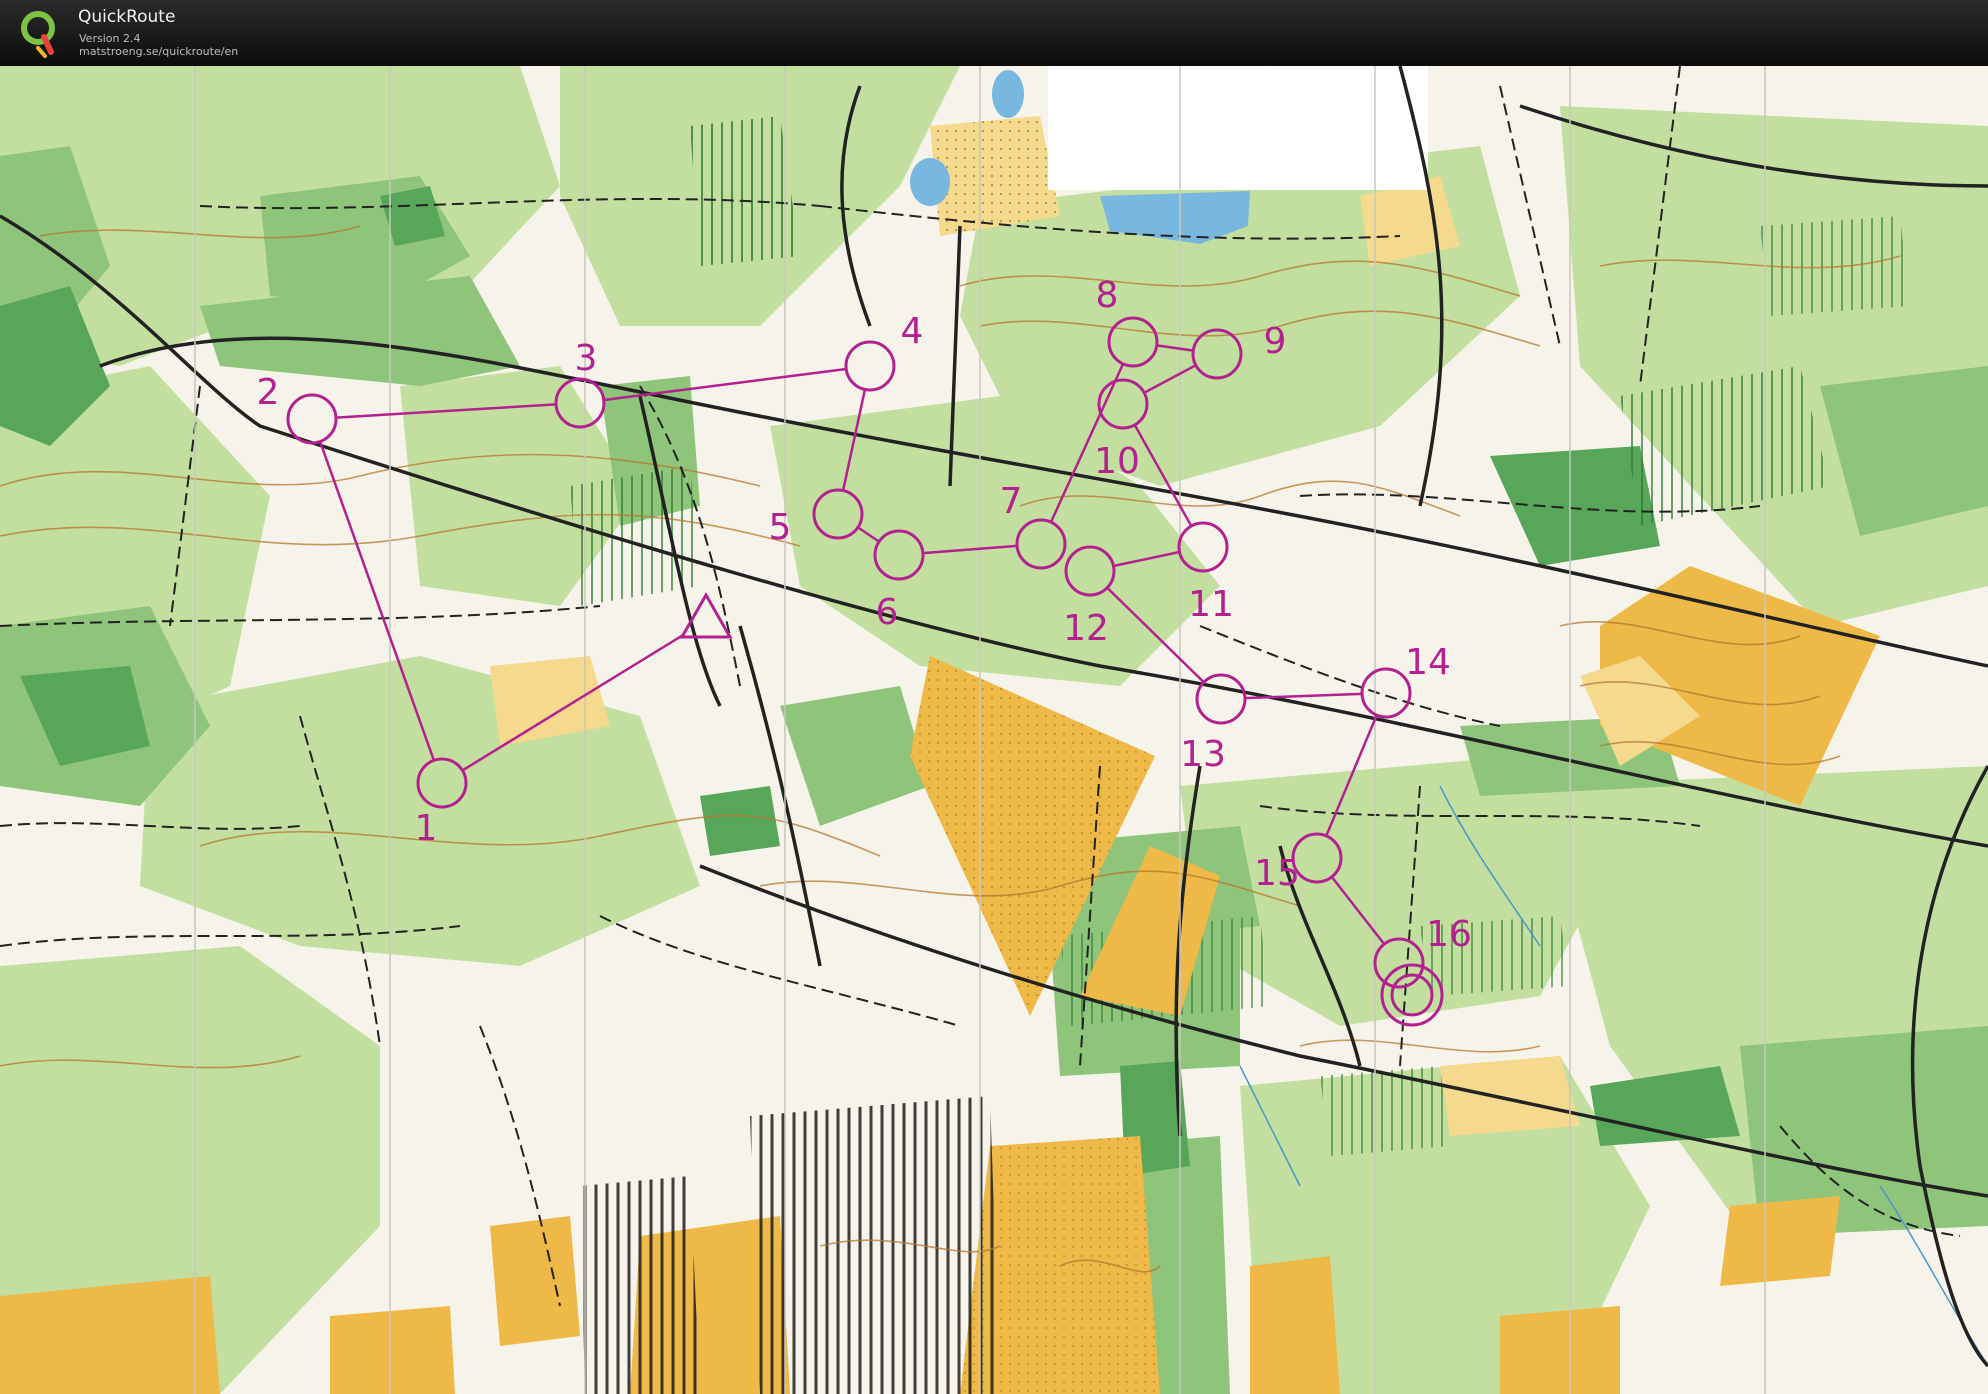  I want to click on control-number-label: 6, so click(887, 612).